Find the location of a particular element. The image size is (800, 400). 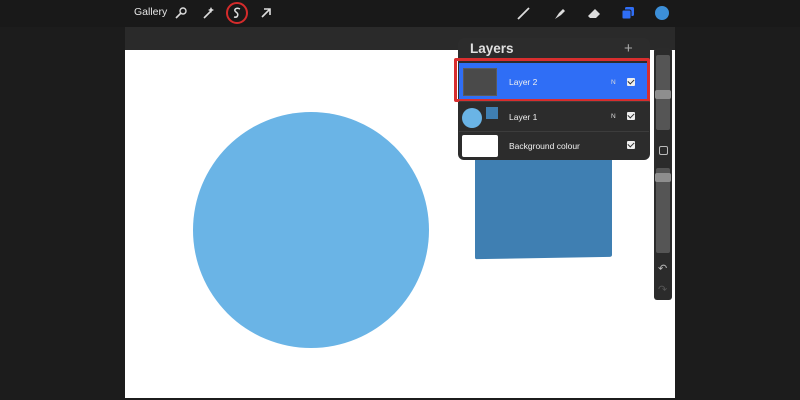

eraser-icon is located at coordinates (594, 13).